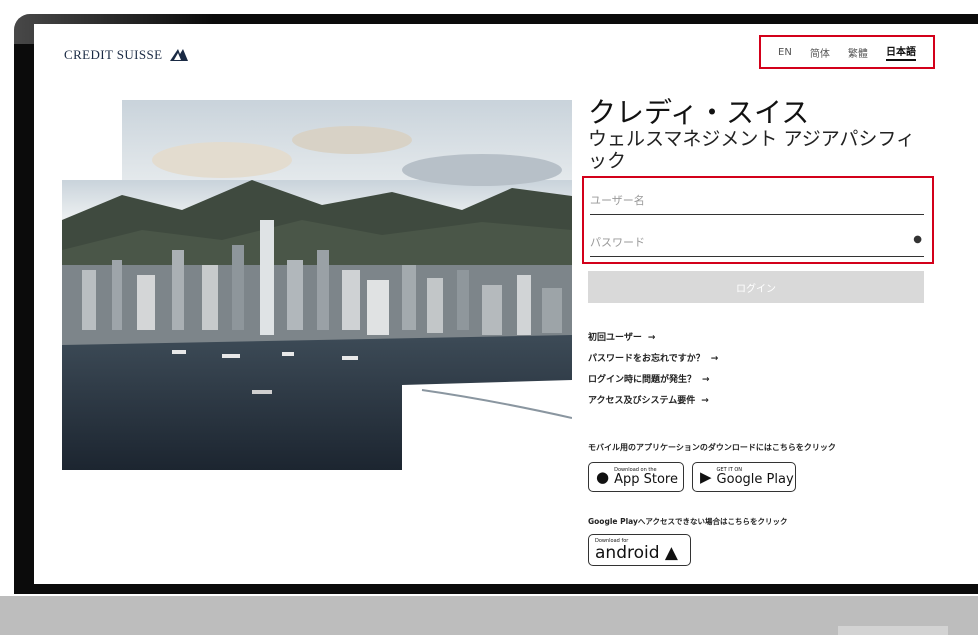 The image size is (978, 635). I want to click on android-download-badge: Download for android ▲, so click(639, 550).